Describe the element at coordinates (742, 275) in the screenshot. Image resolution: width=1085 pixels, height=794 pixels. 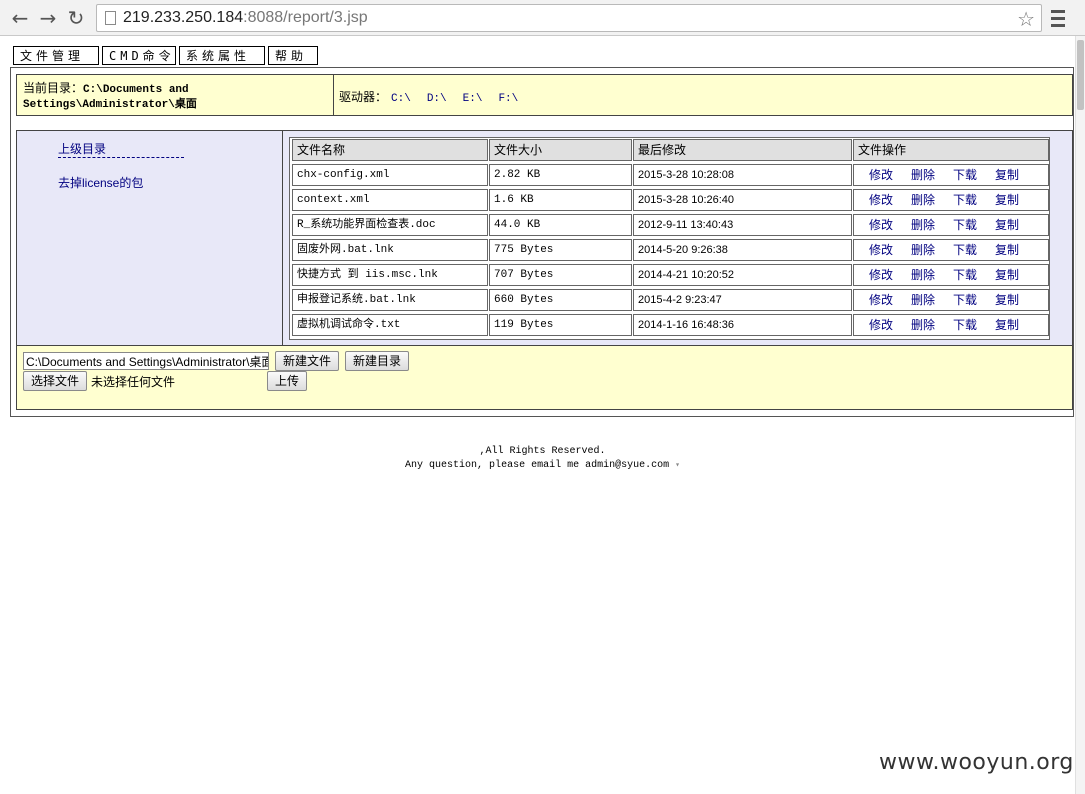
I see `modified-date-cell: 2014-4-21 10:20:52` at that location.